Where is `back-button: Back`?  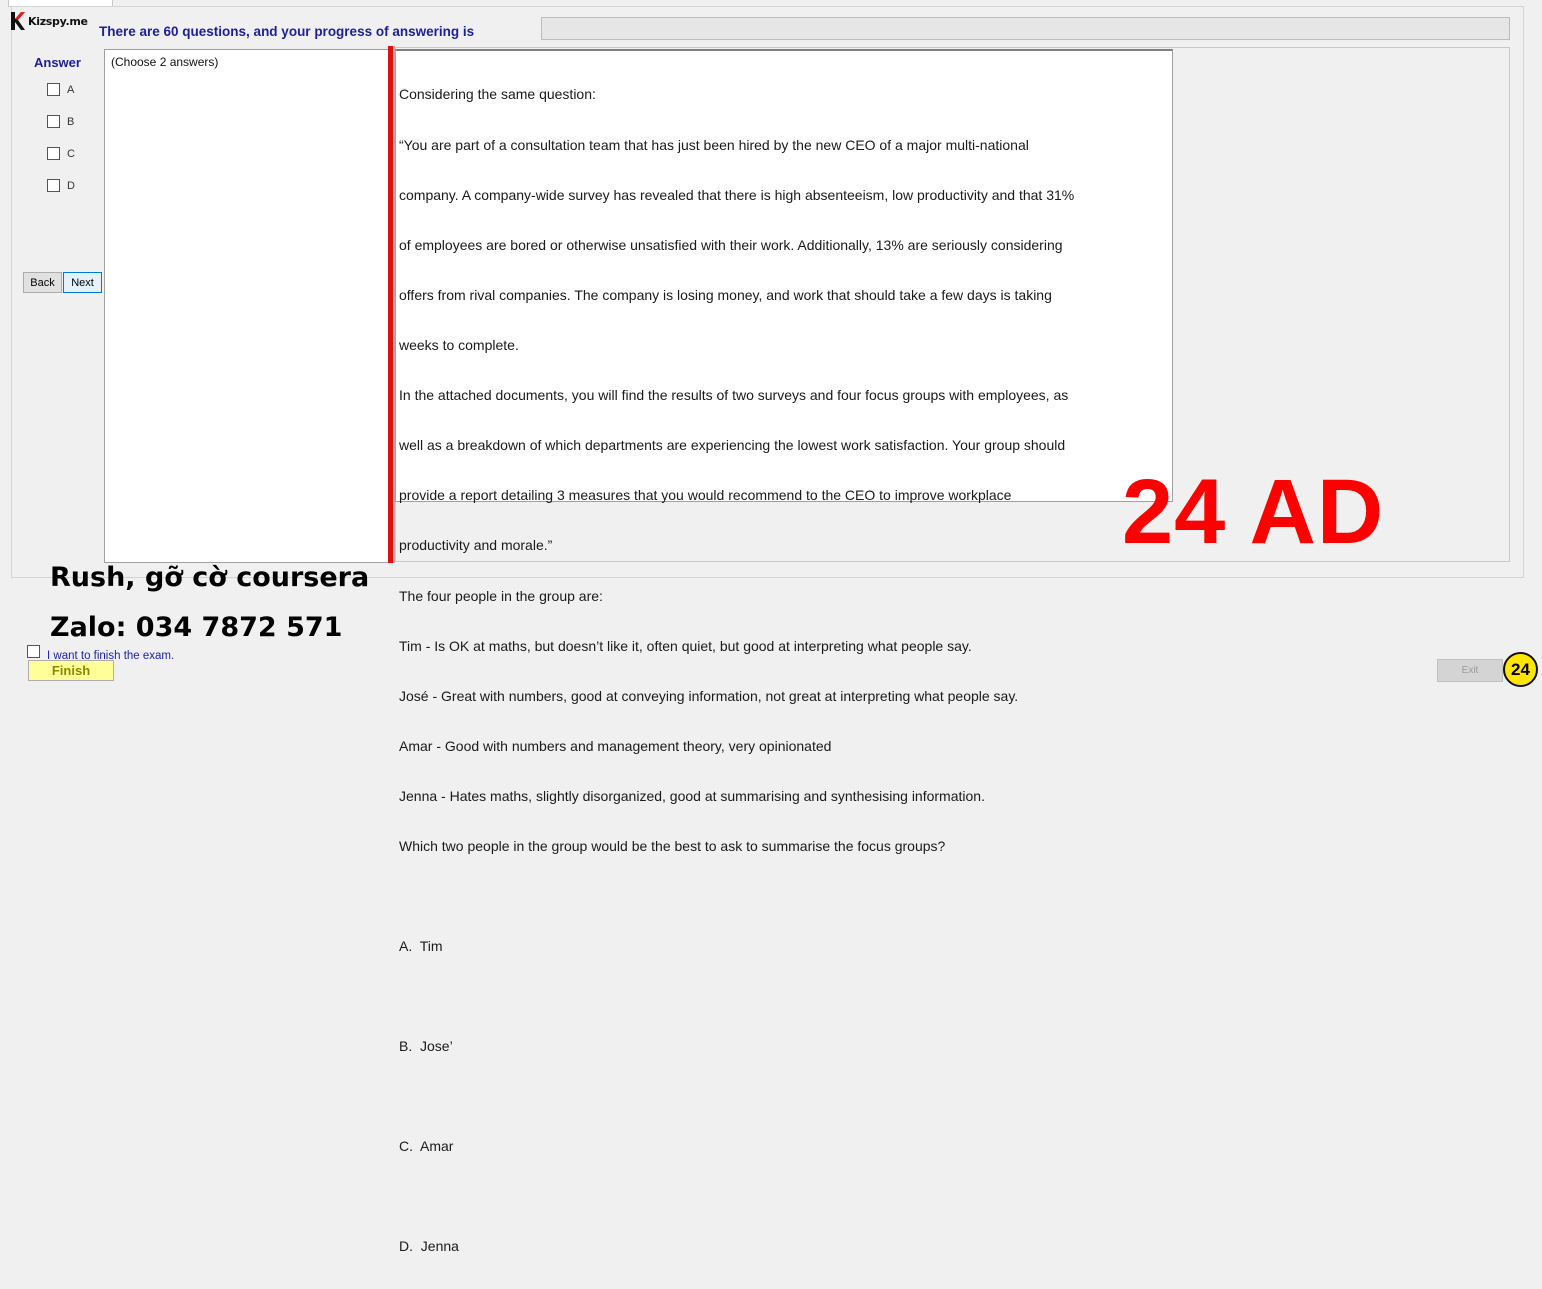
back-button: Back is located at coordinates (42, 282).